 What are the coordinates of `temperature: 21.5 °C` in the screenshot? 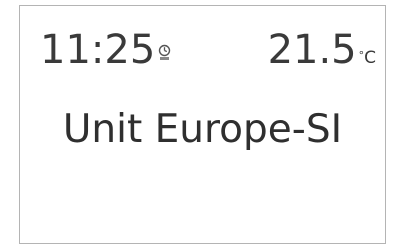 It's located at (322, 50).